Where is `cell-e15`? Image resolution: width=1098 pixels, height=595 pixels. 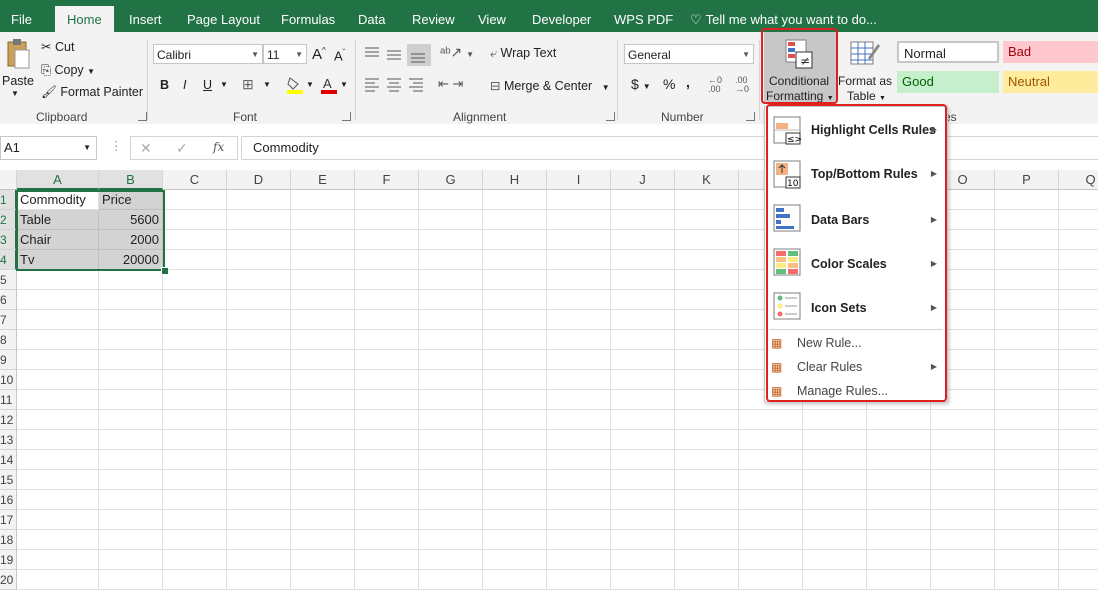
cell-e15 is located at coordinates (323, 480).